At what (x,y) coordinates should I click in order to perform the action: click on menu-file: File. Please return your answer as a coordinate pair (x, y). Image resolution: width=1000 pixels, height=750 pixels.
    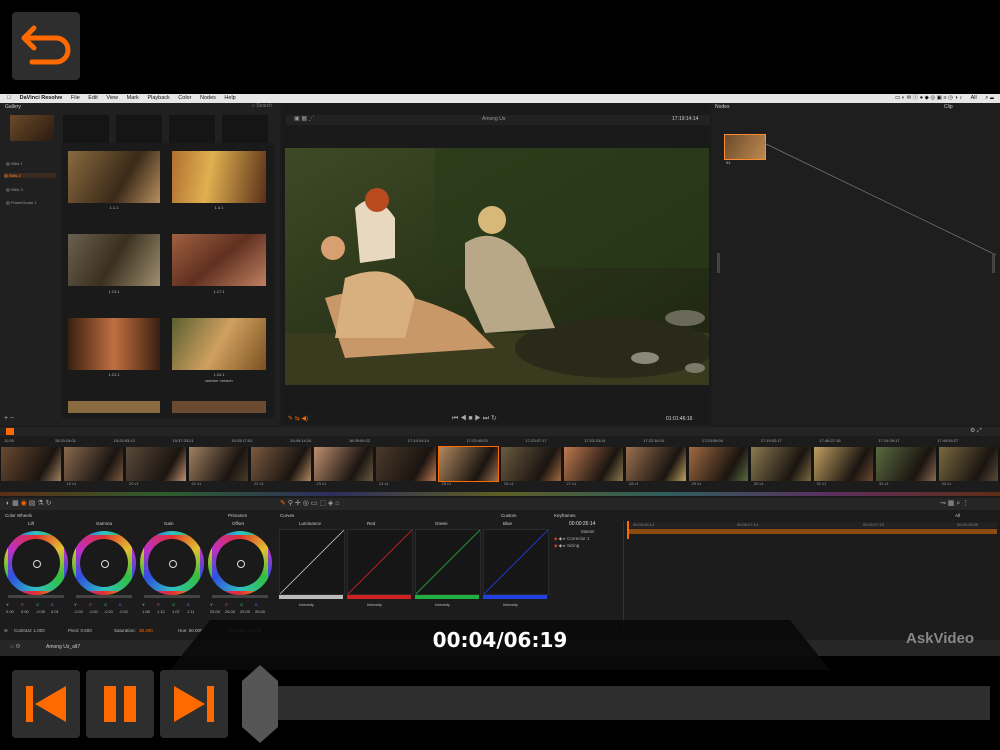
    Looking at the image, I should click on (75, 98).